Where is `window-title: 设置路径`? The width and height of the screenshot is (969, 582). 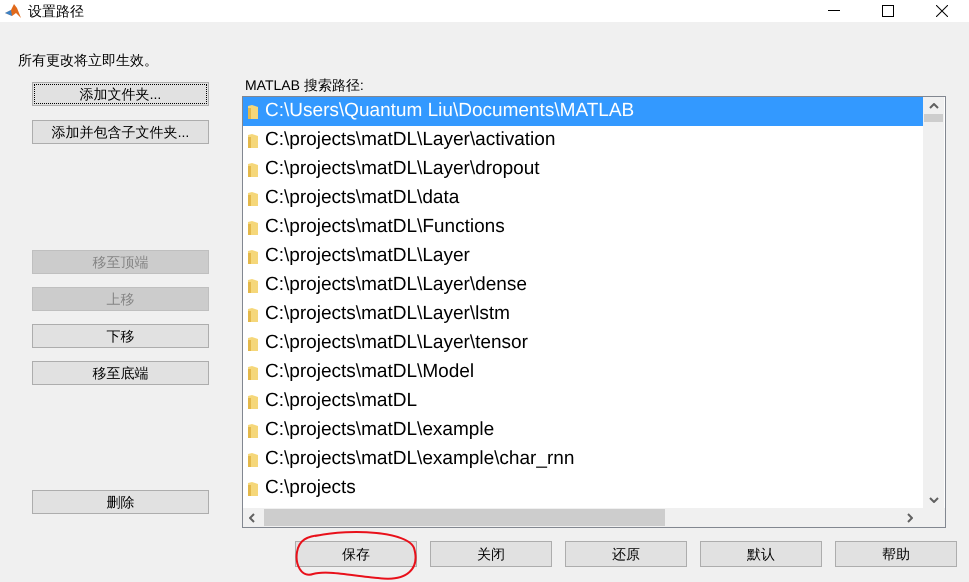 window-title: 设置路径 is located at coordinates (56, 11).